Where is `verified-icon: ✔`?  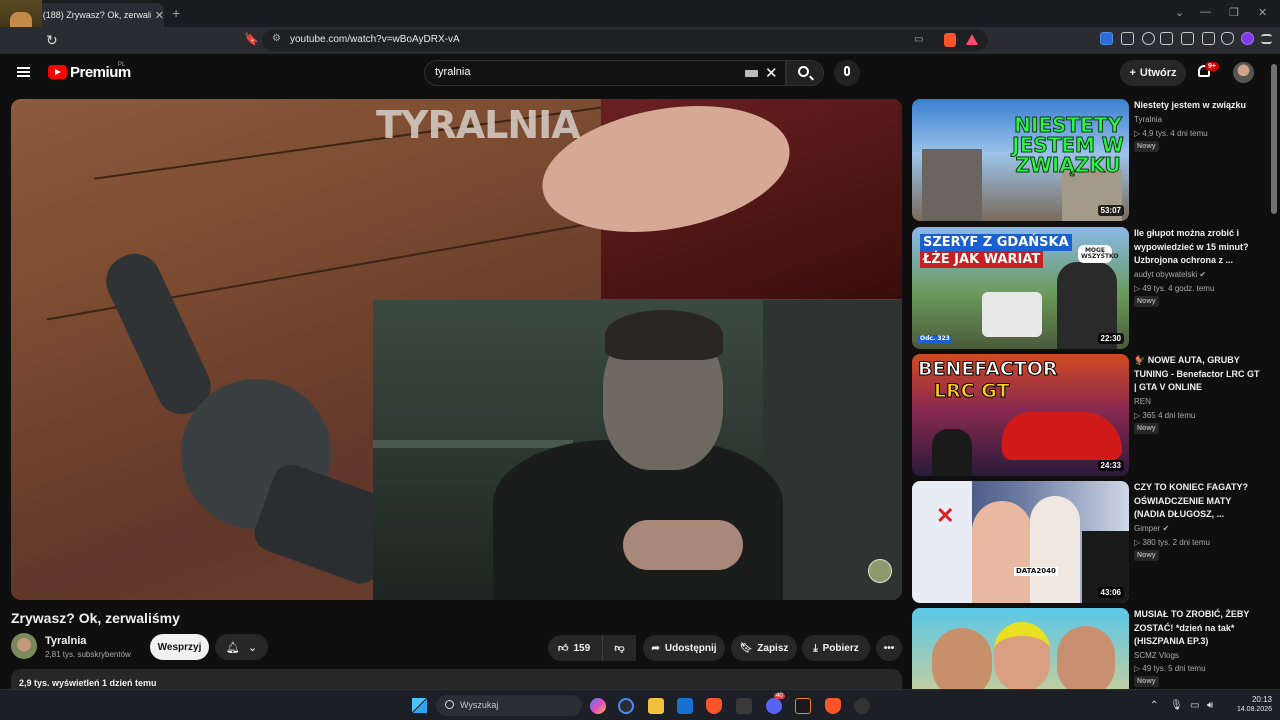 verified-icon: ✔ is located at coordinates (1166, 528).